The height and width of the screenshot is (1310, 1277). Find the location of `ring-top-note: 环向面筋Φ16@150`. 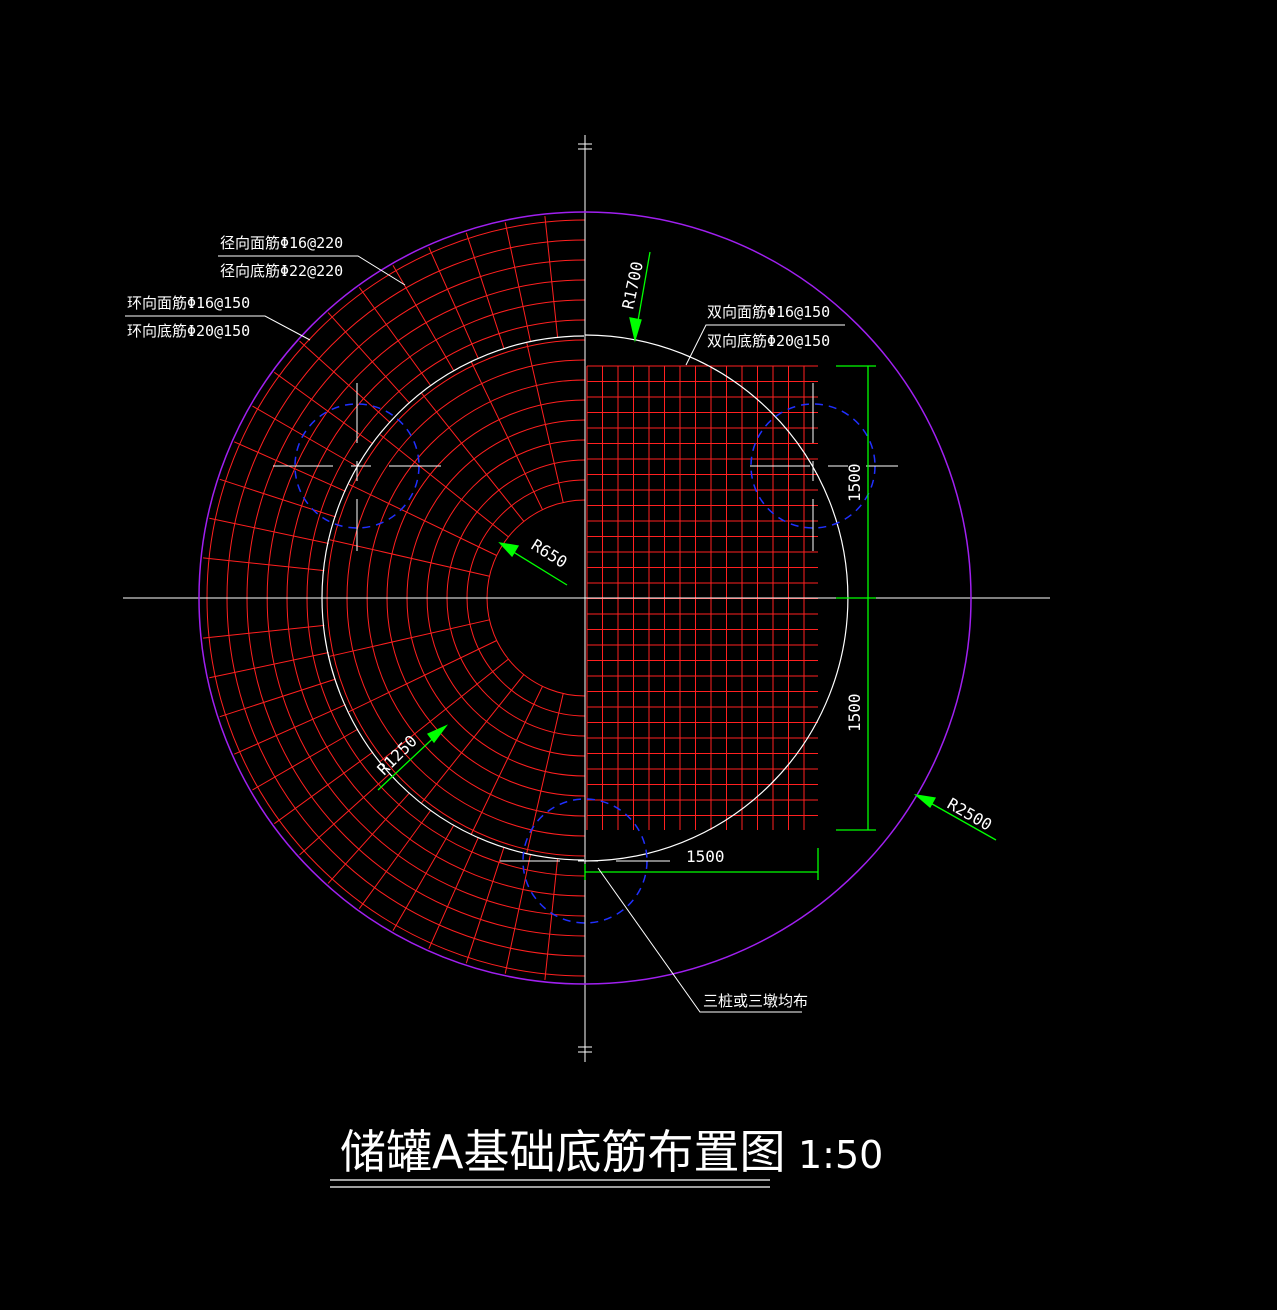

ring-top-note: 环向面筋Φ16@150 is located at coordinates (188, 303).